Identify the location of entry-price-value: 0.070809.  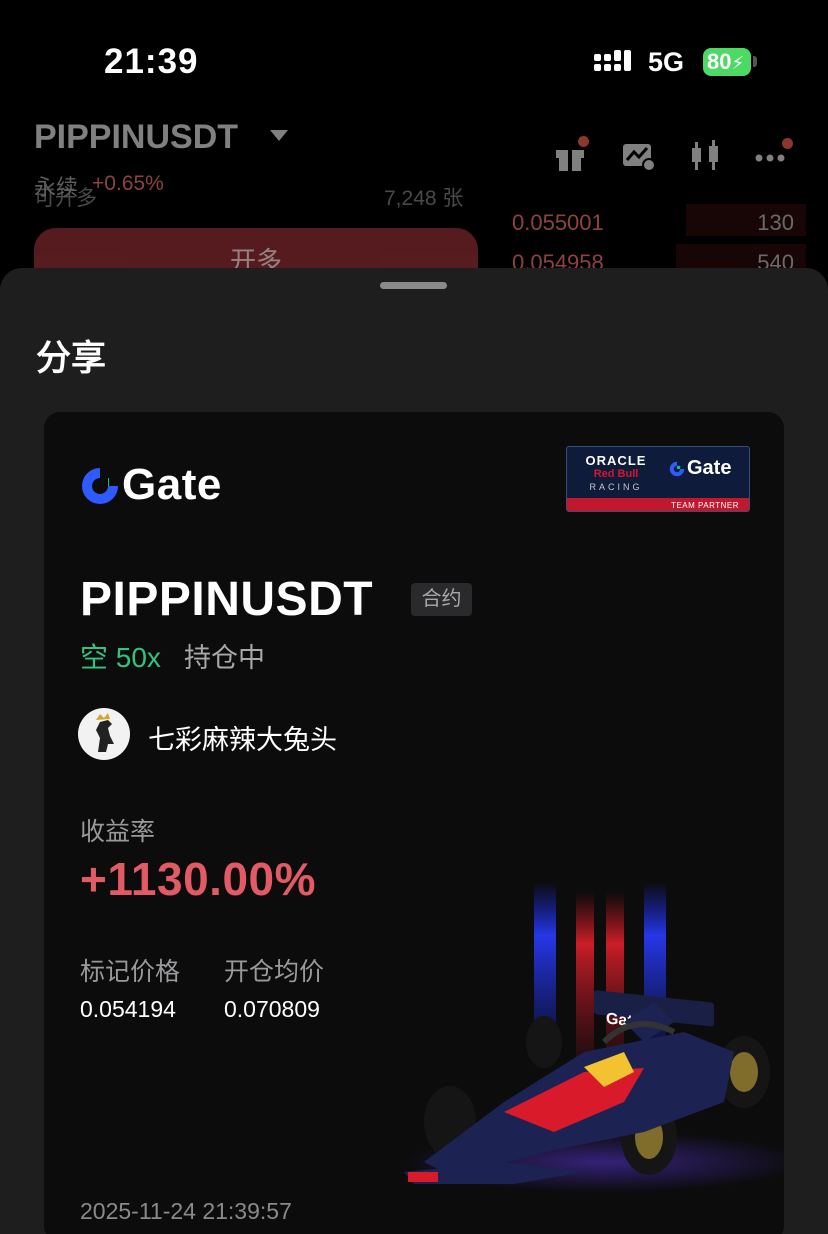
(272, 1009).